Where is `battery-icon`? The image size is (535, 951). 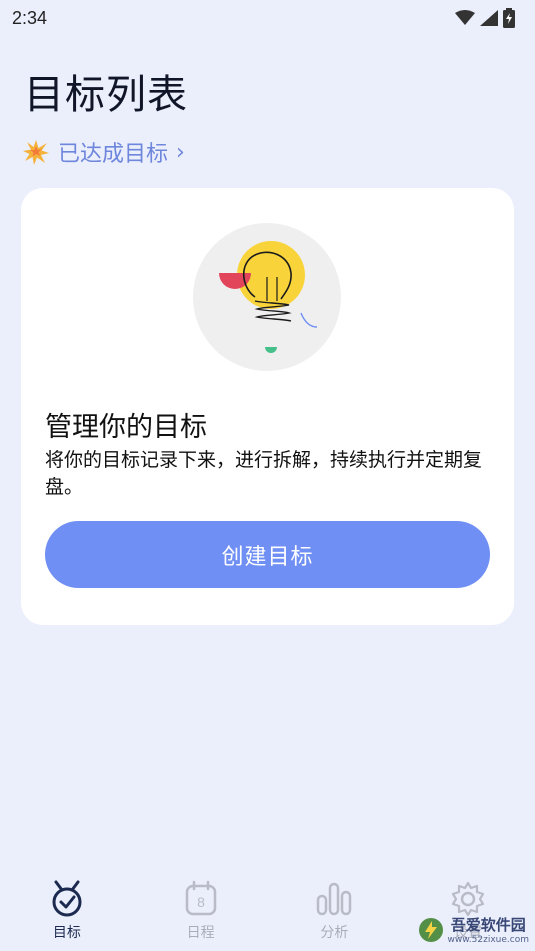
battery-icon is located at coordinates (509, 18).